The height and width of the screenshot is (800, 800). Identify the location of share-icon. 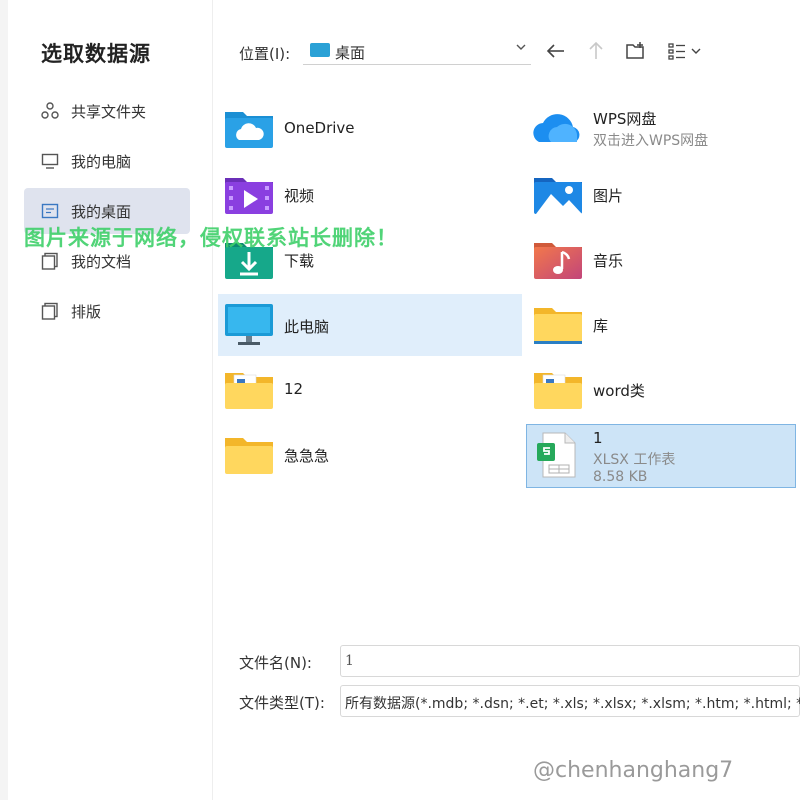
(50, 110).